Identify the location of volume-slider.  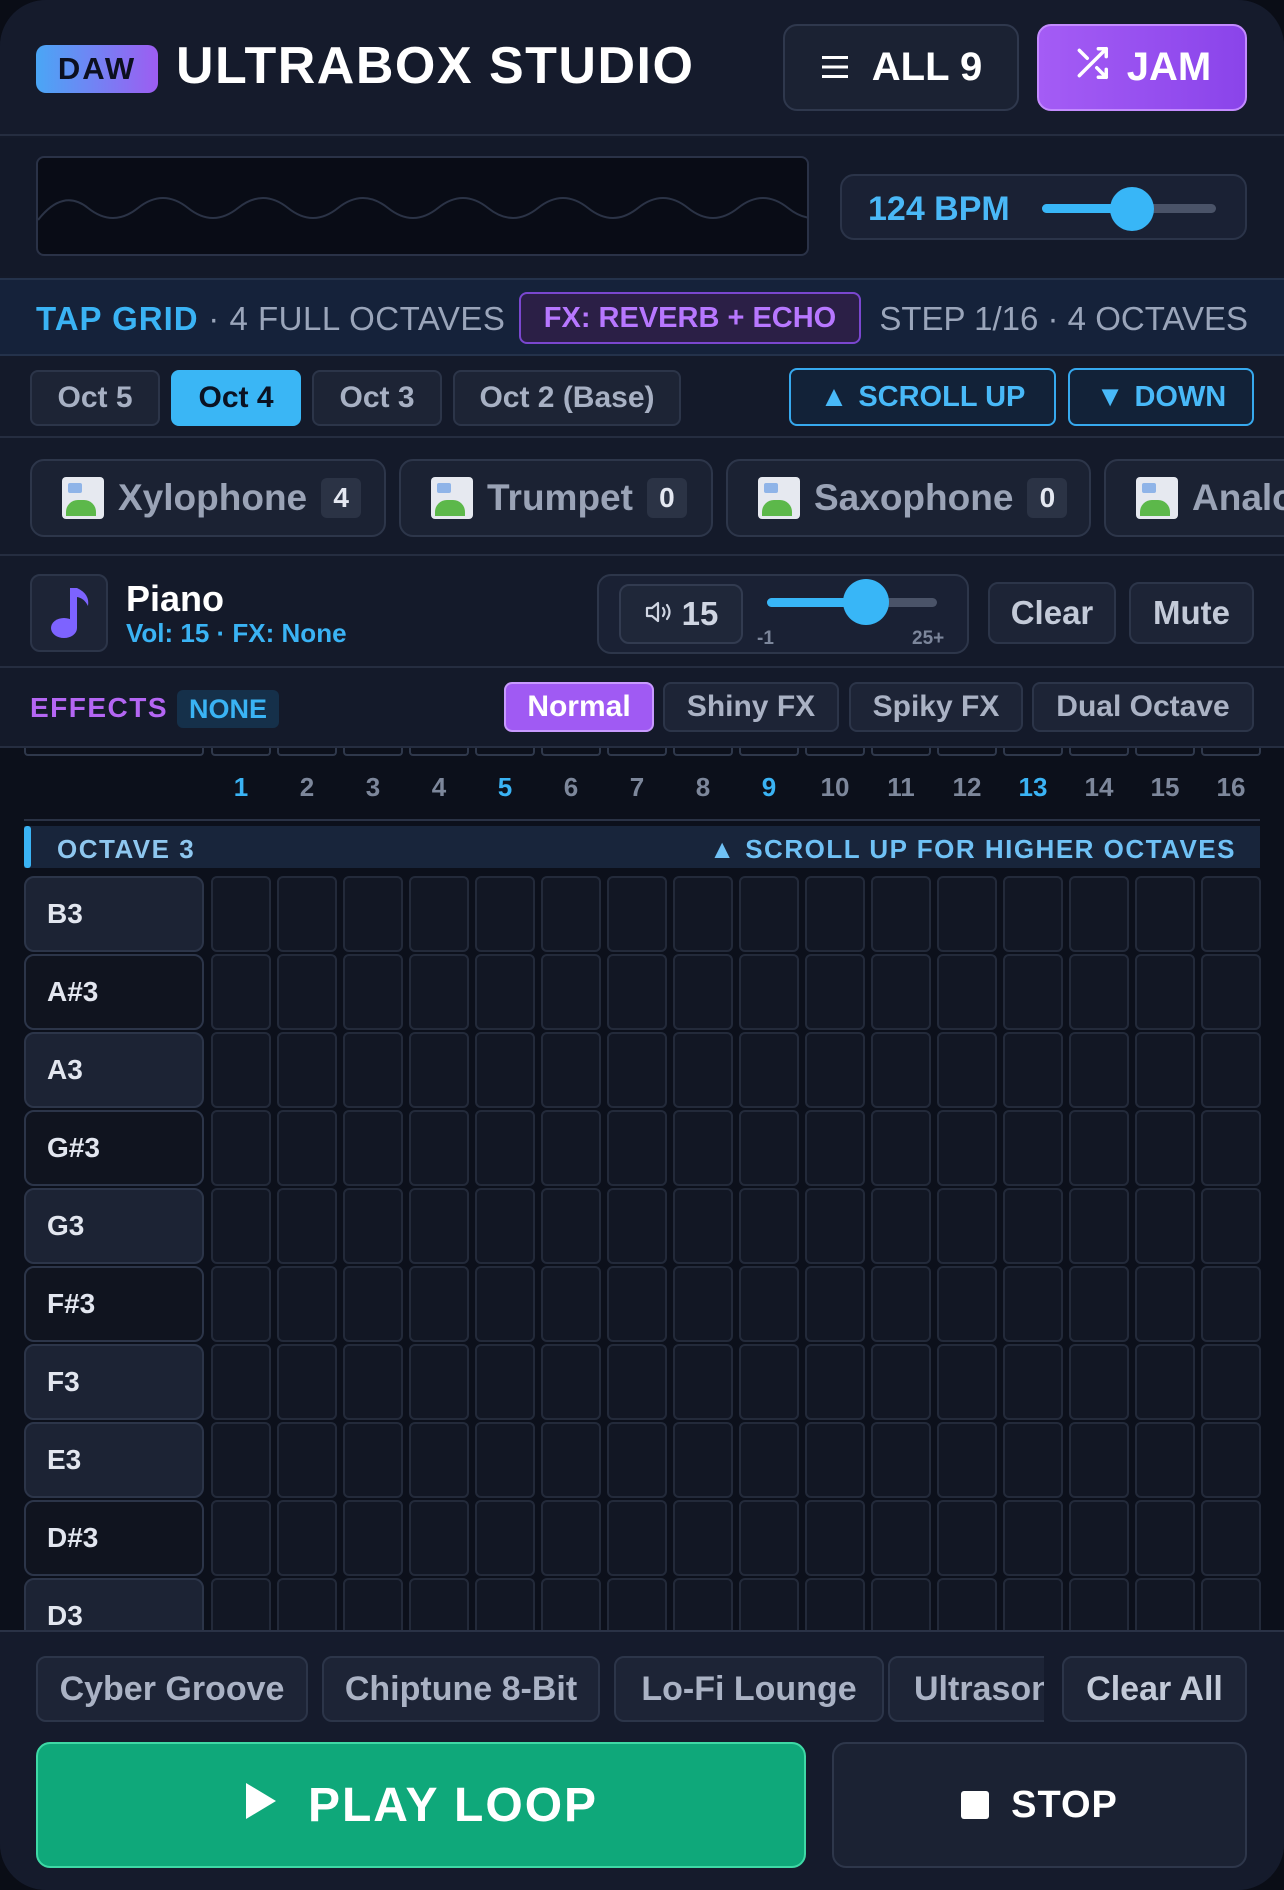
(852, 602).